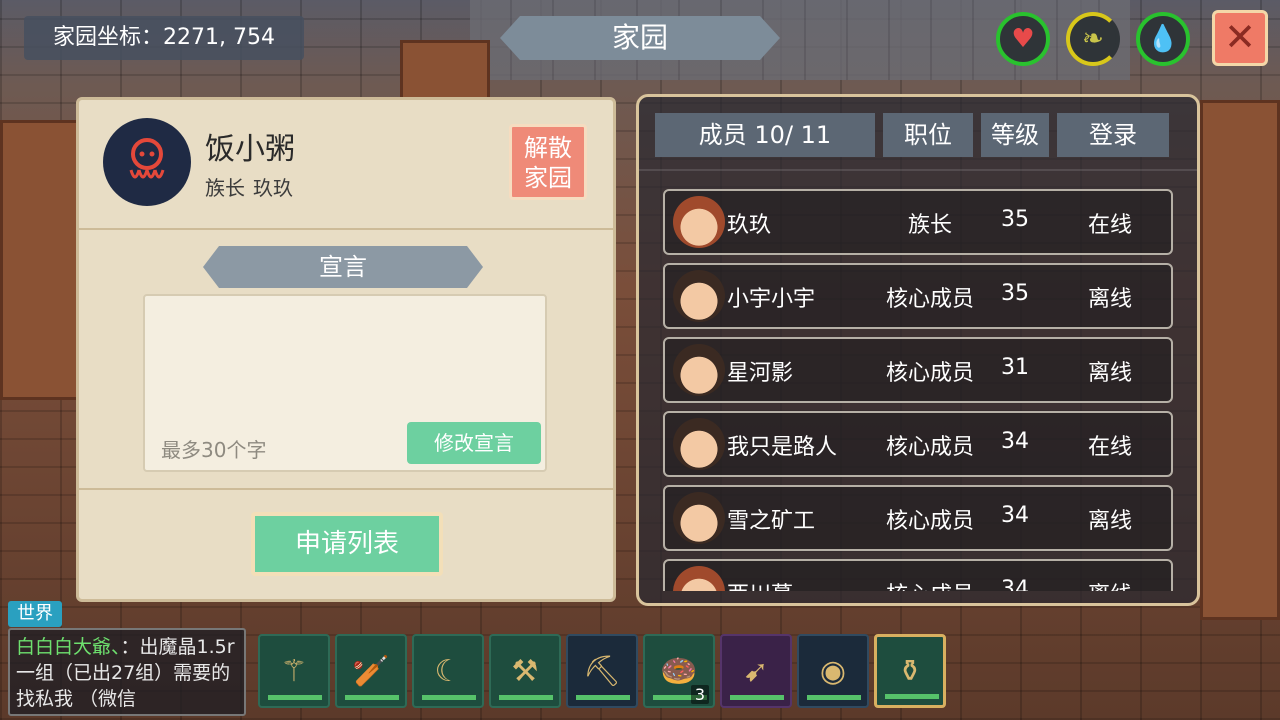 The width and height of the screenshot is (1280, 720). Describe the element at coordinates (918, 575) in the screenshot. I see `member-row: 西川暮 核心成员 34 离线` at that location.